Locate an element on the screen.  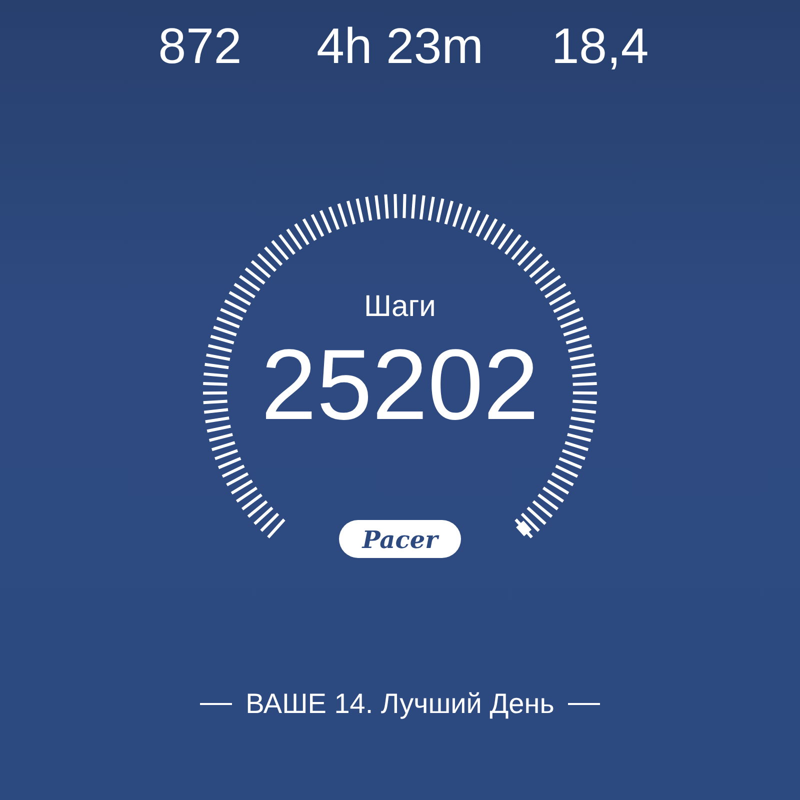
steps-count: 25202 is located at coordinates (400, 385).